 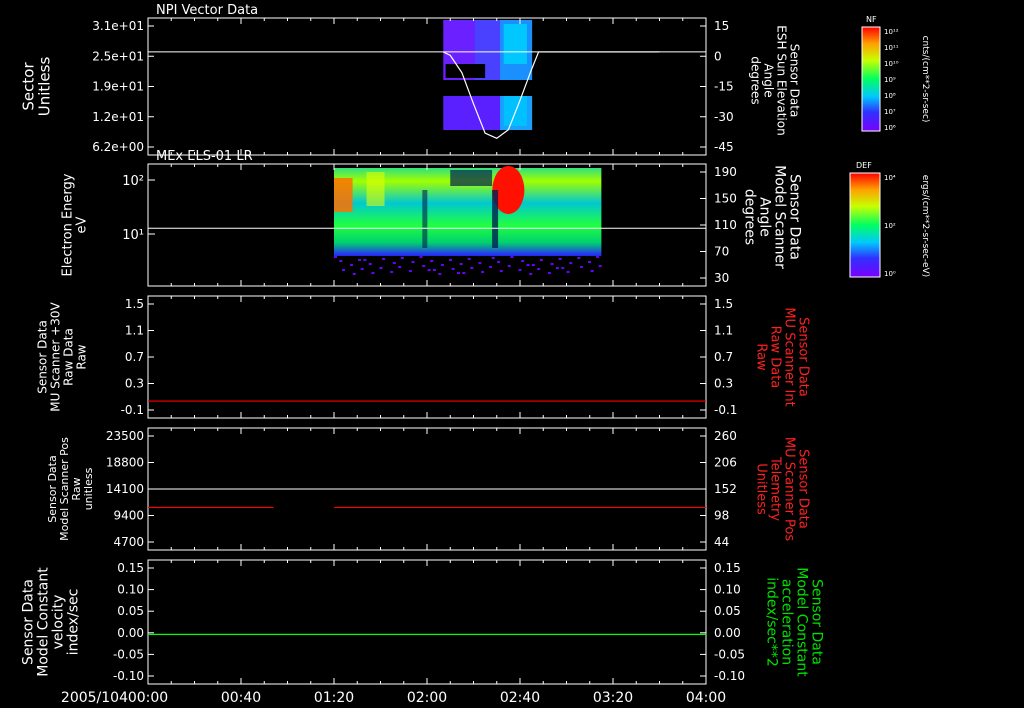 I want to click on y-axis-label-left: Electron Energy eV, so click(x=75, y=224).